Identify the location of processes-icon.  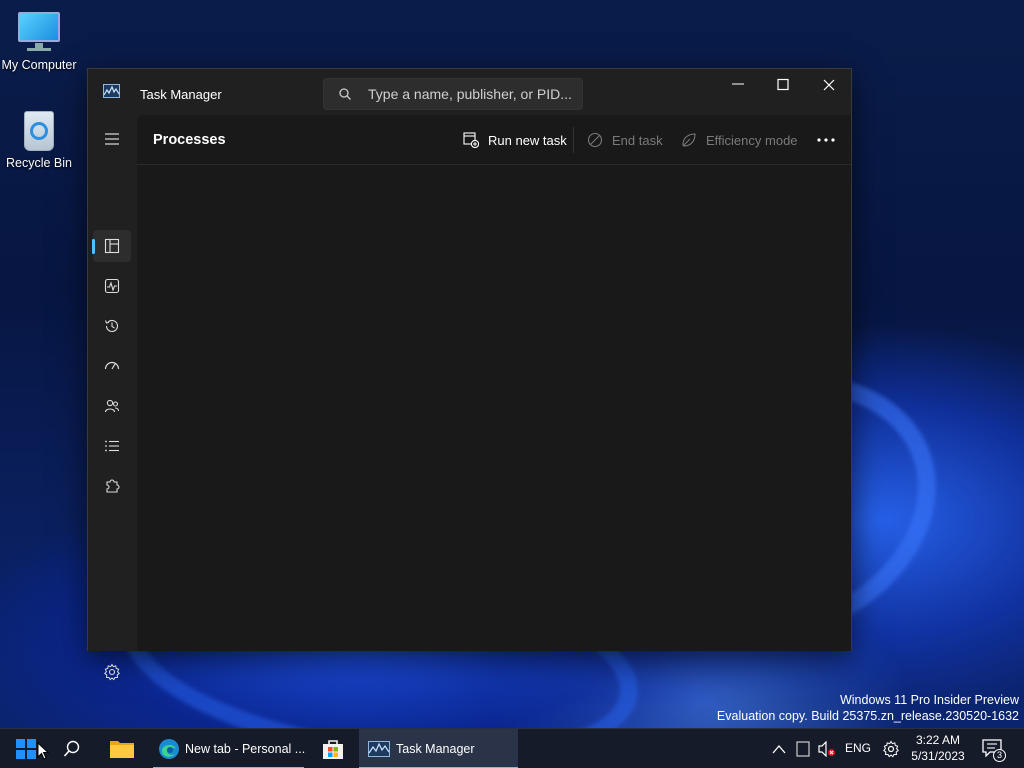
(112, 246).